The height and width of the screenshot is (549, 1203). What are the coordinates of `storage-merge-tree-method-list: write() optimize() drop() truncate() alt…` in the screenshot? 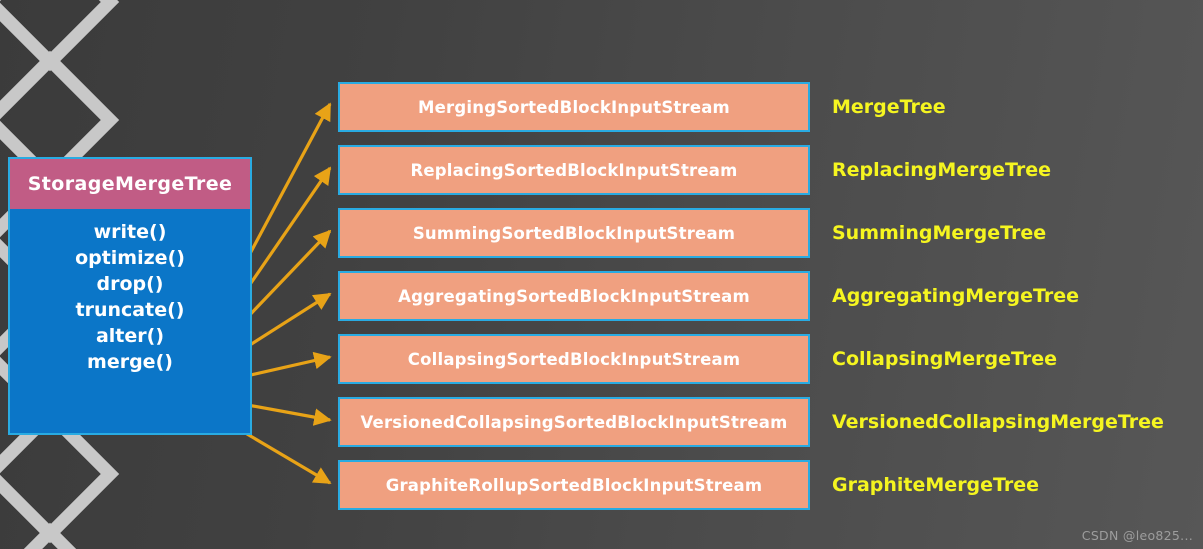 It's located at (130, 292).